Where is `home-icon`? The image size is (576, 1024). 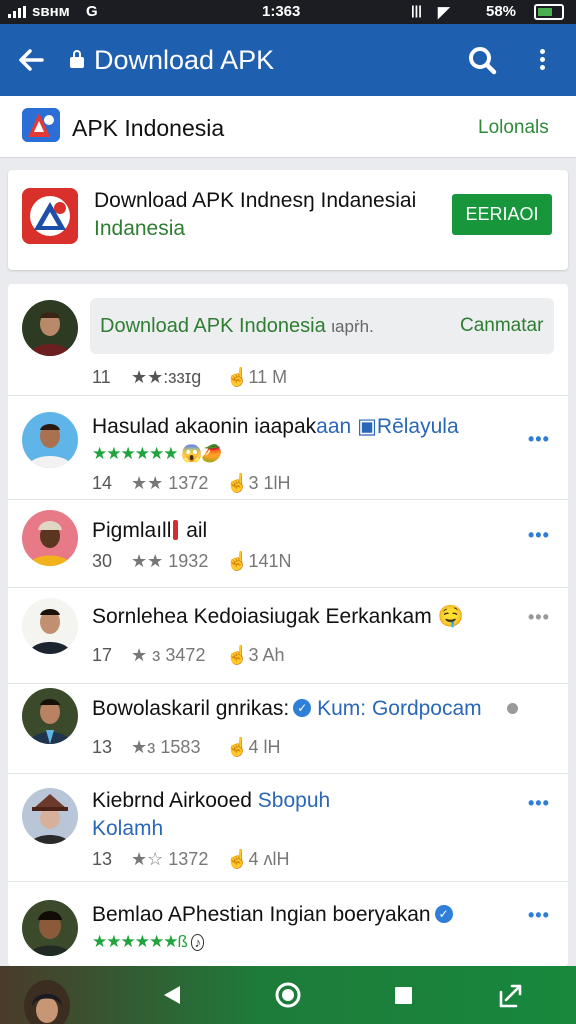
home-icon is located at coordinates (288, 995).